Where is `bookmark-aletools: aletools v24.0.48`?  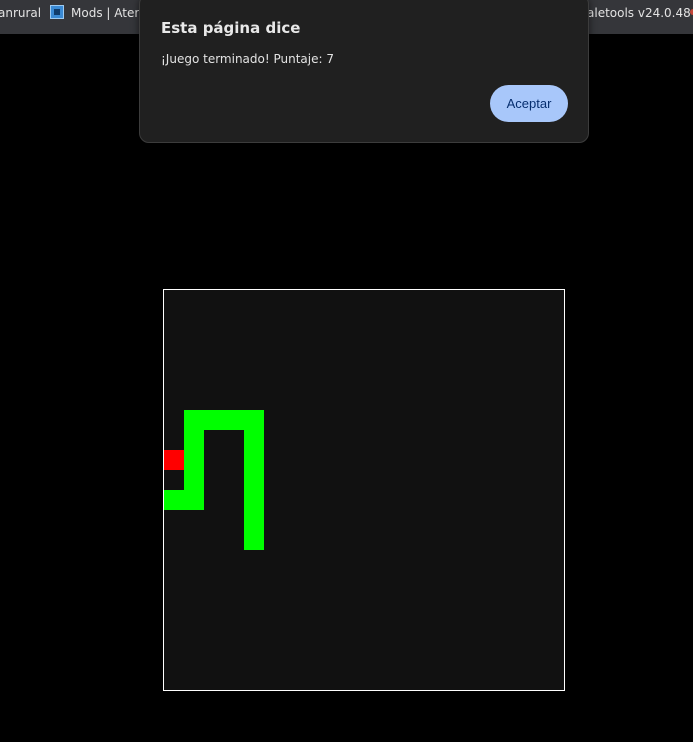 bookmark-aletools: aletools v24.0.48 is located at coordinates (639, 13).